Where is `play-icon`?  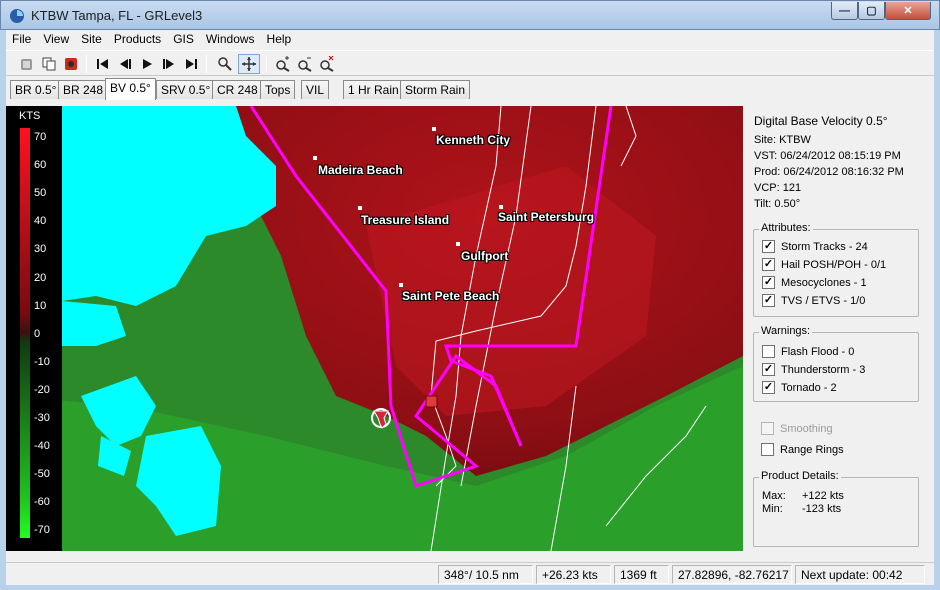 play-icon is located at coordinates (147, 64).